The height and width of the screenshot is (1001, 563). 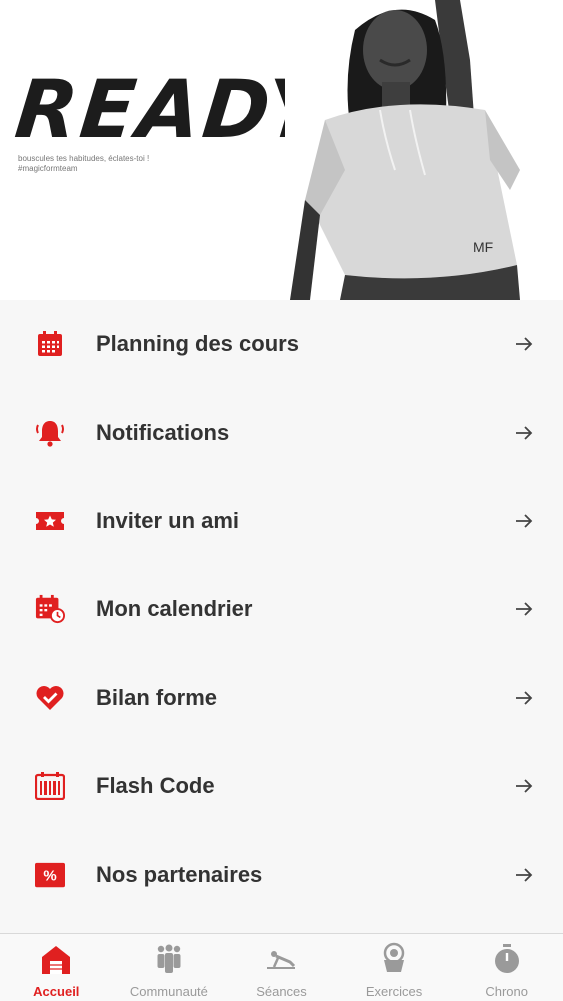 I want to click on tab-label: Séances, so click(x=281, y=991).